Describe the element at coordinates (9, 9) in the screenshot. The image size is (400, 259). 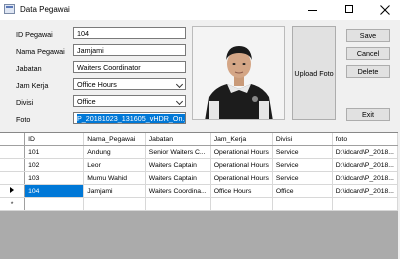
I see `window-icon` at that location.